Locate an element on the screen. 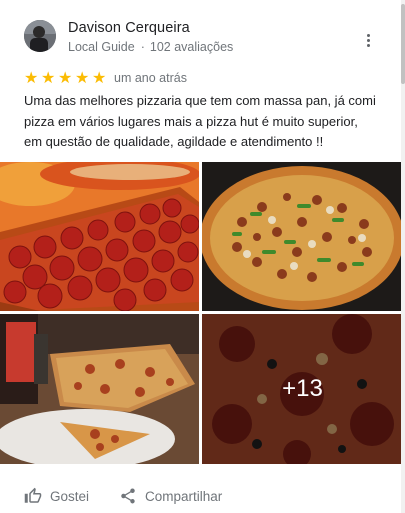 The width and height of the screenshot is (405, 513). rating-row: ★ ★ ★ ★ ★ um ano atrás is located at coordinates (105, 78).